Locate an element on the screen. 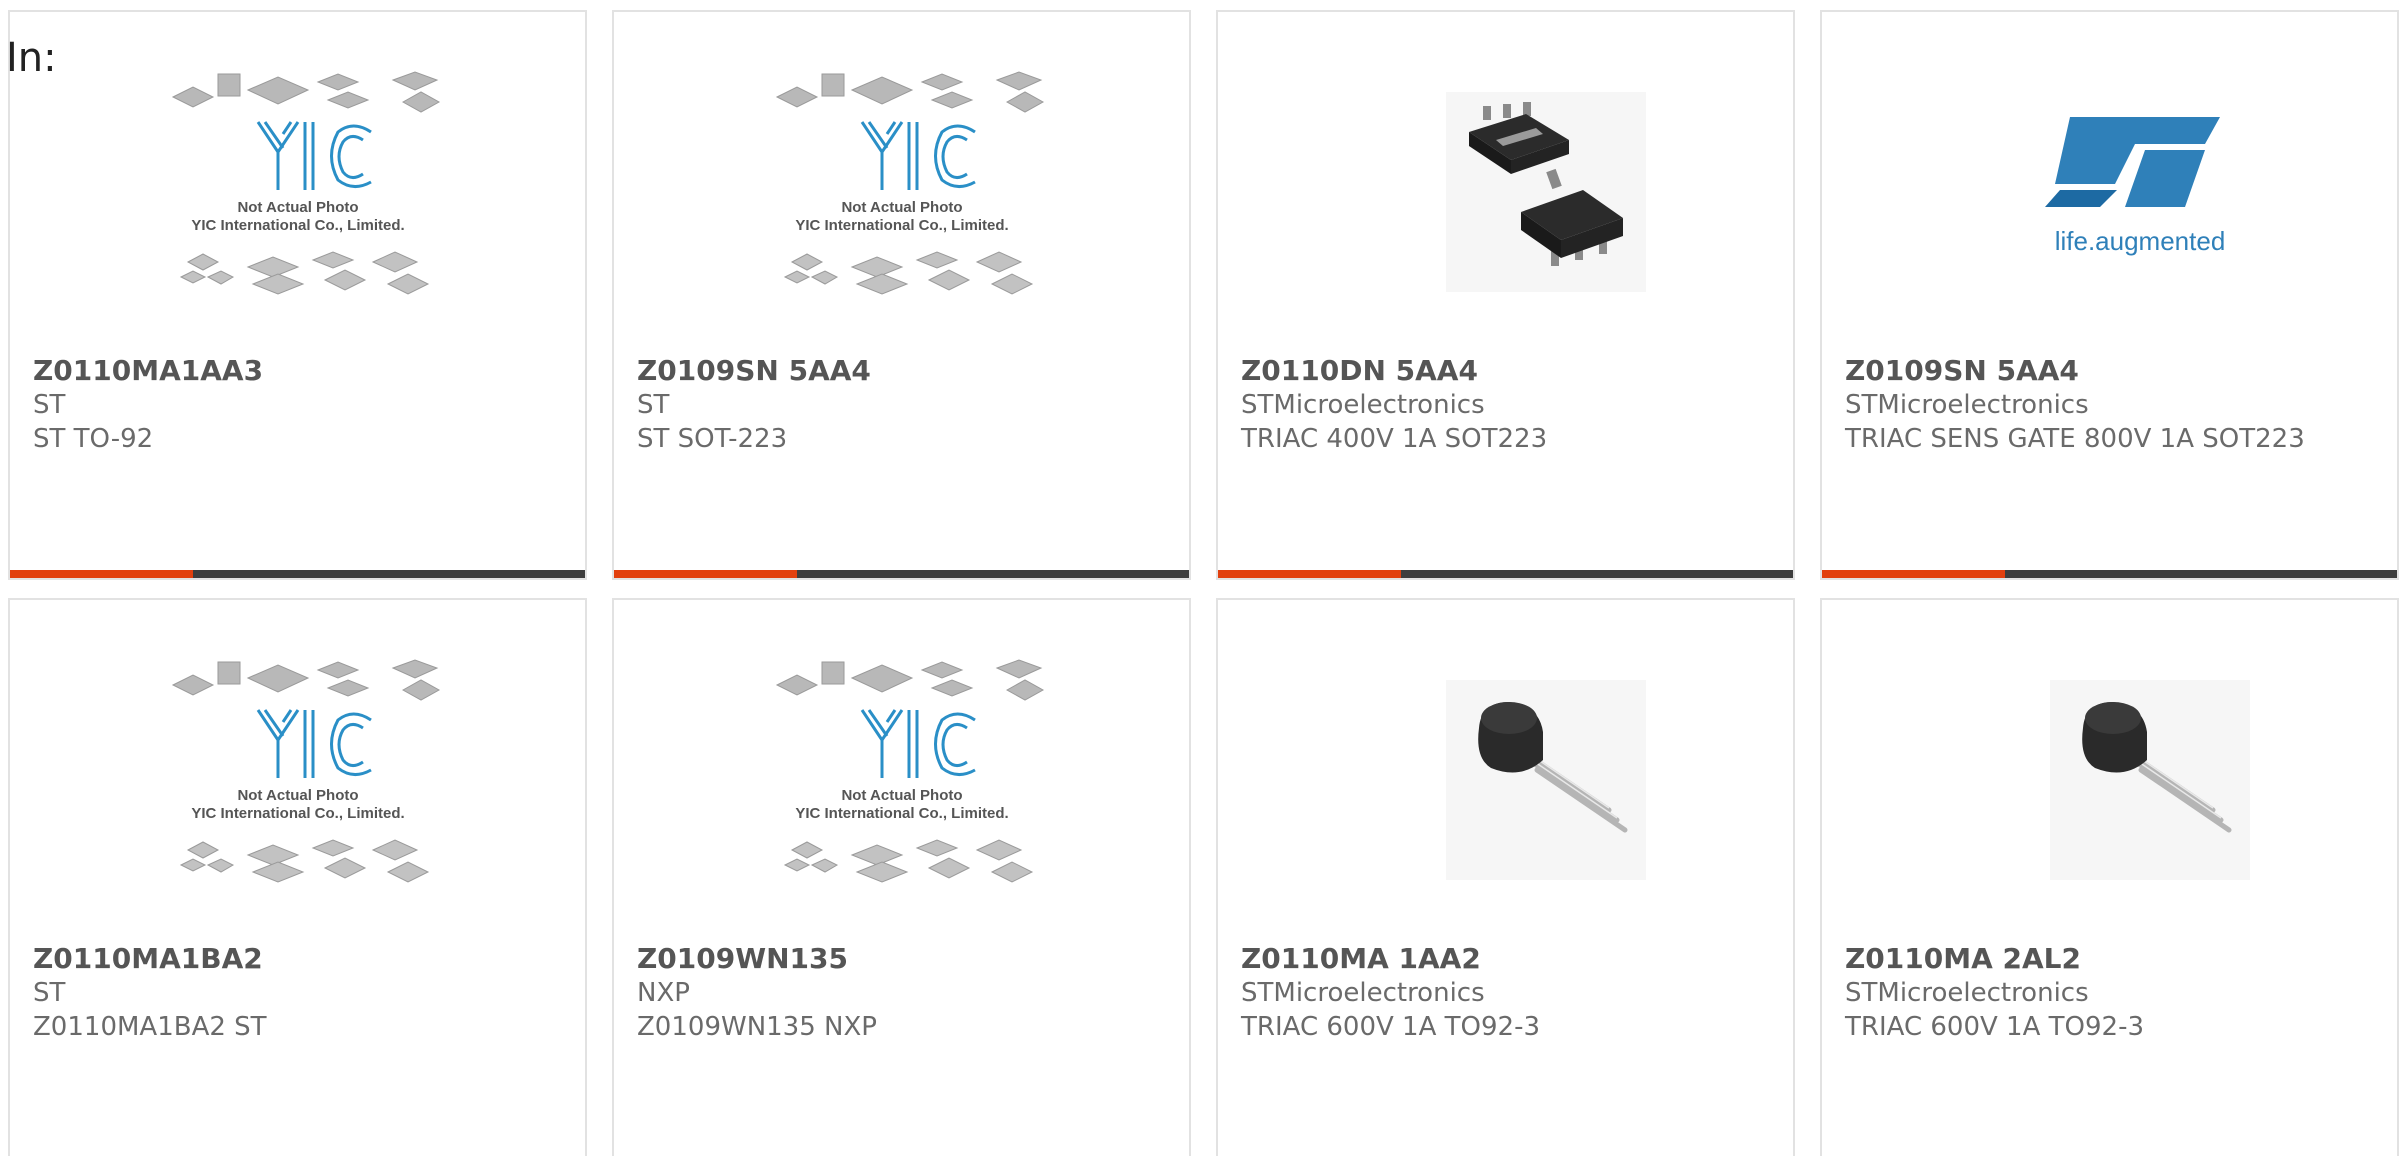  manufacturer: NXP is located at coordinates (663, 993).